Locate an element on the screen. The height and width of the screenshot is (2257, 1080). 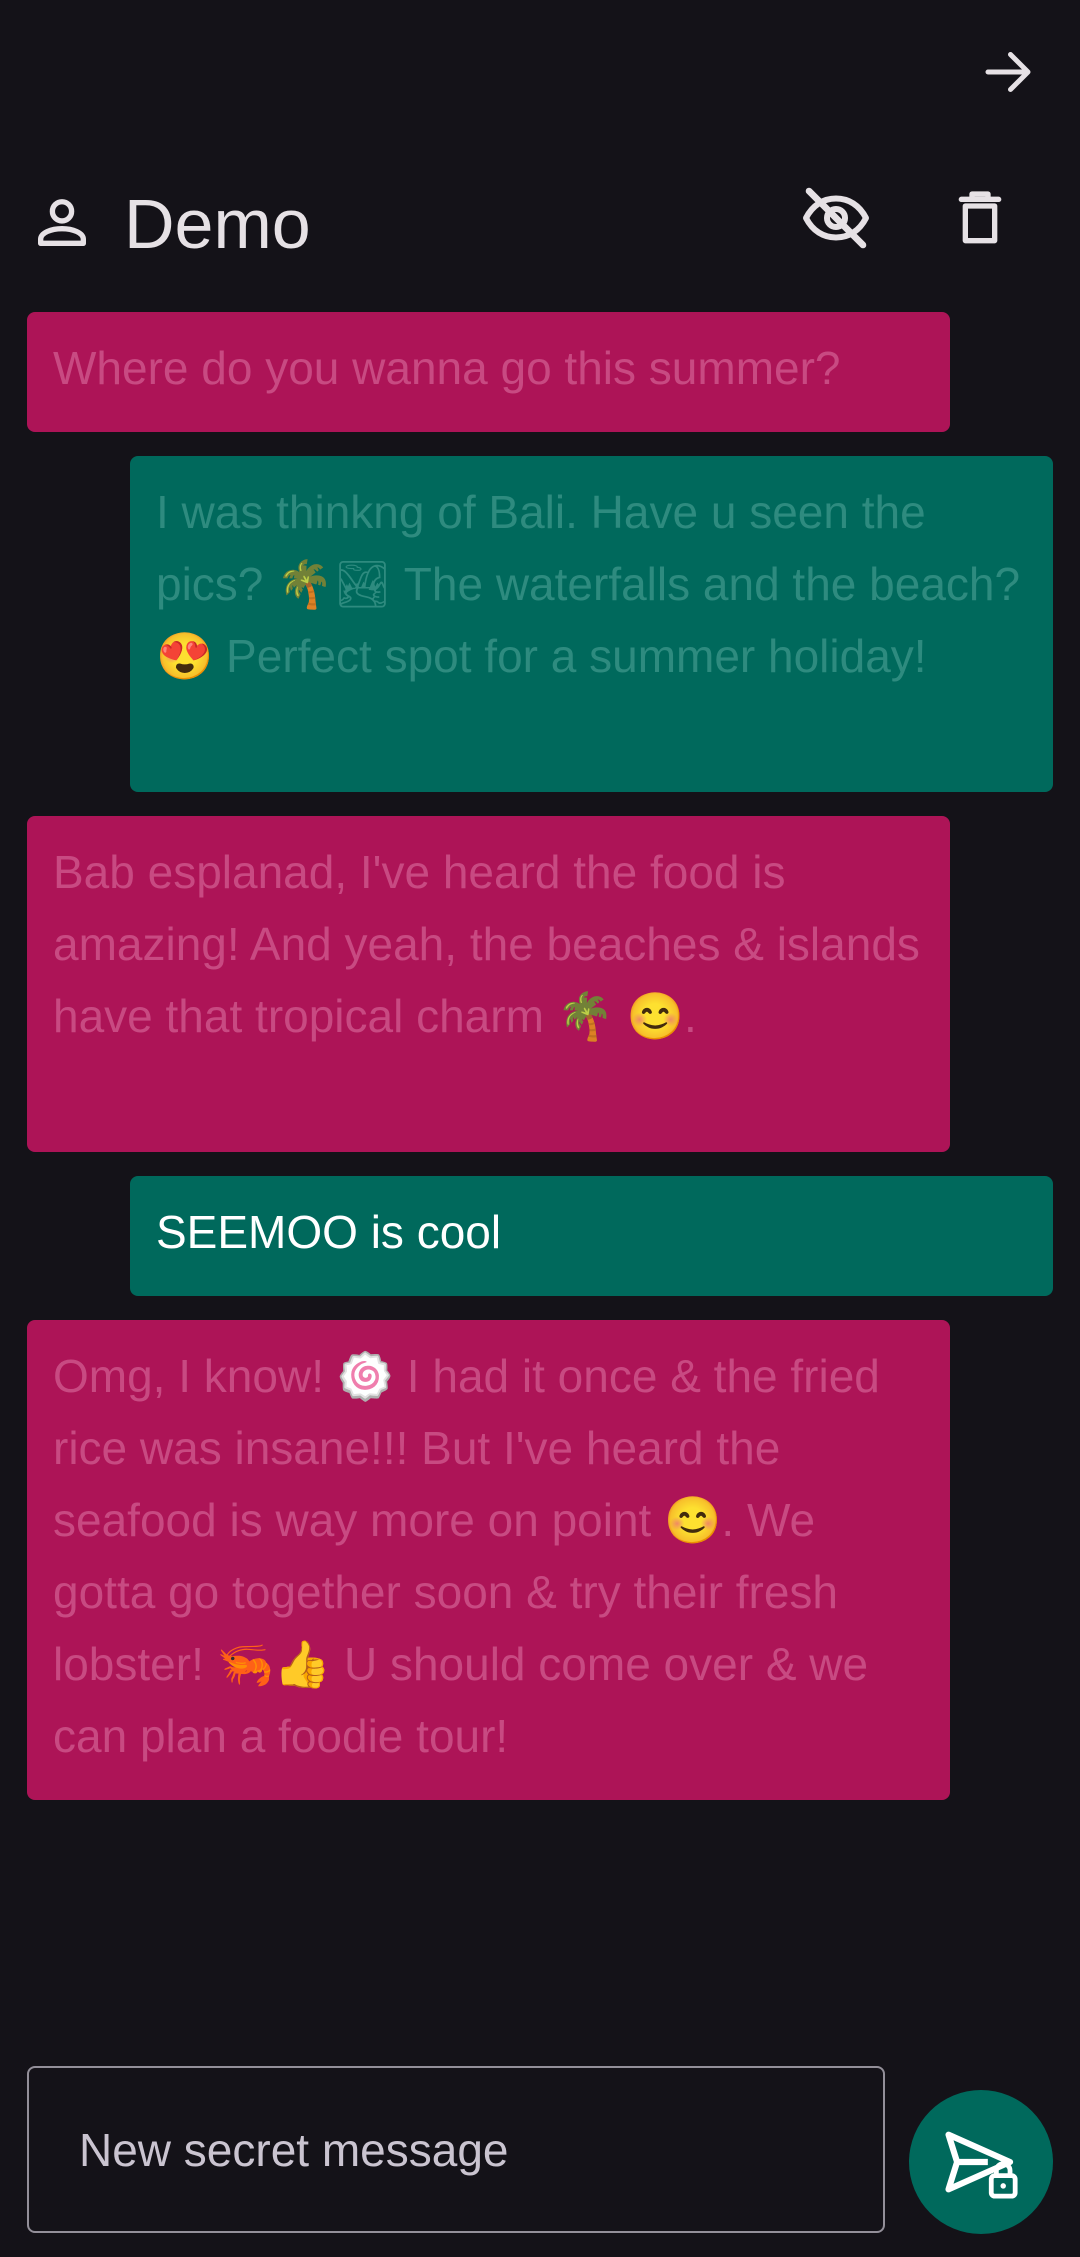
delete-chat-button is located at coordinates (980, 218).